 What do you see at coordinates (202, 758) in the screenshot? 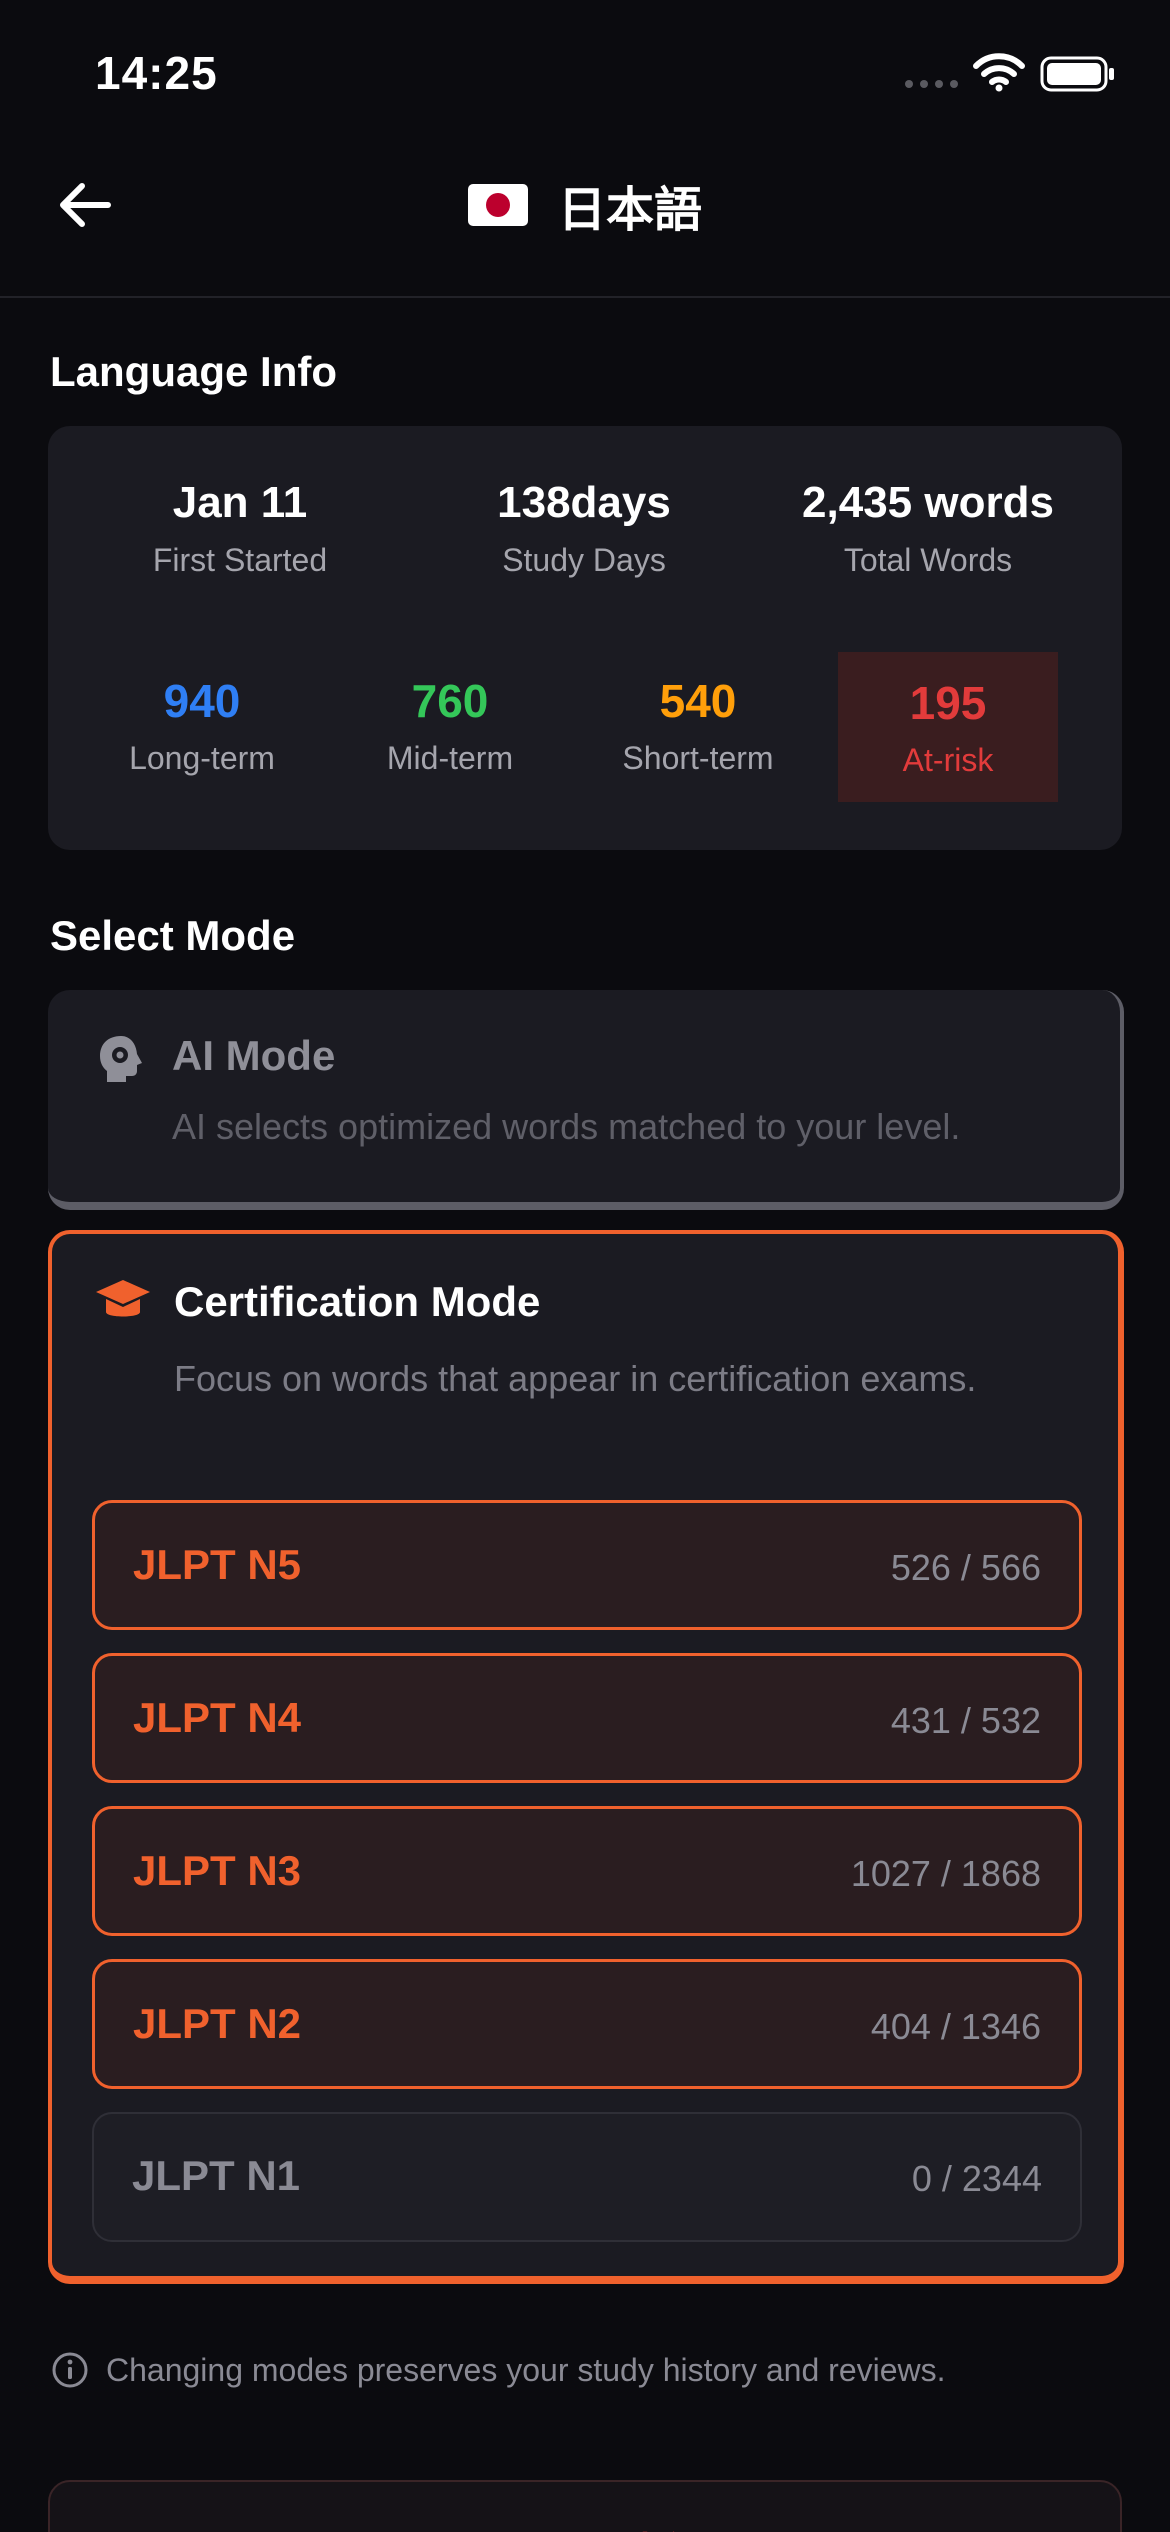
I see `stat-label: Long-term` at bounding box center [202, 758].